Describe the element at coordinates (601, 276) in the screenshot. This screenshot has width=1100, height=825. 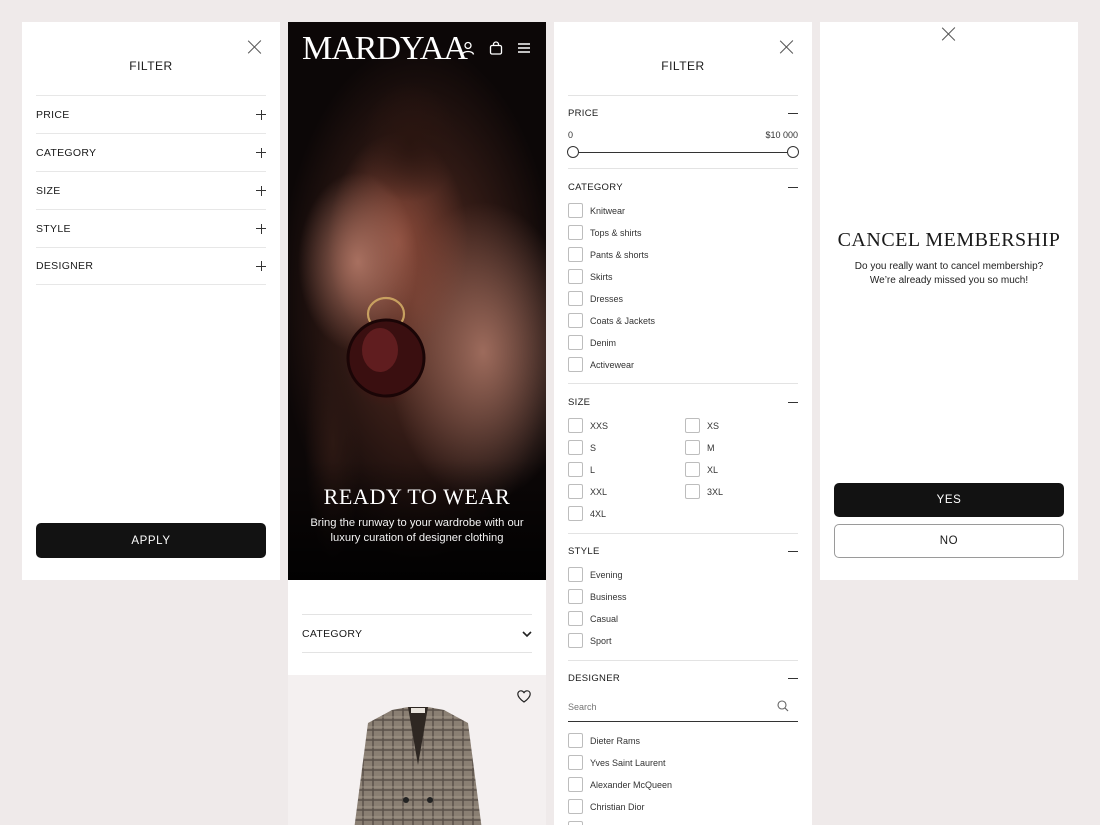
I see `option-label: Skirts` at that location.